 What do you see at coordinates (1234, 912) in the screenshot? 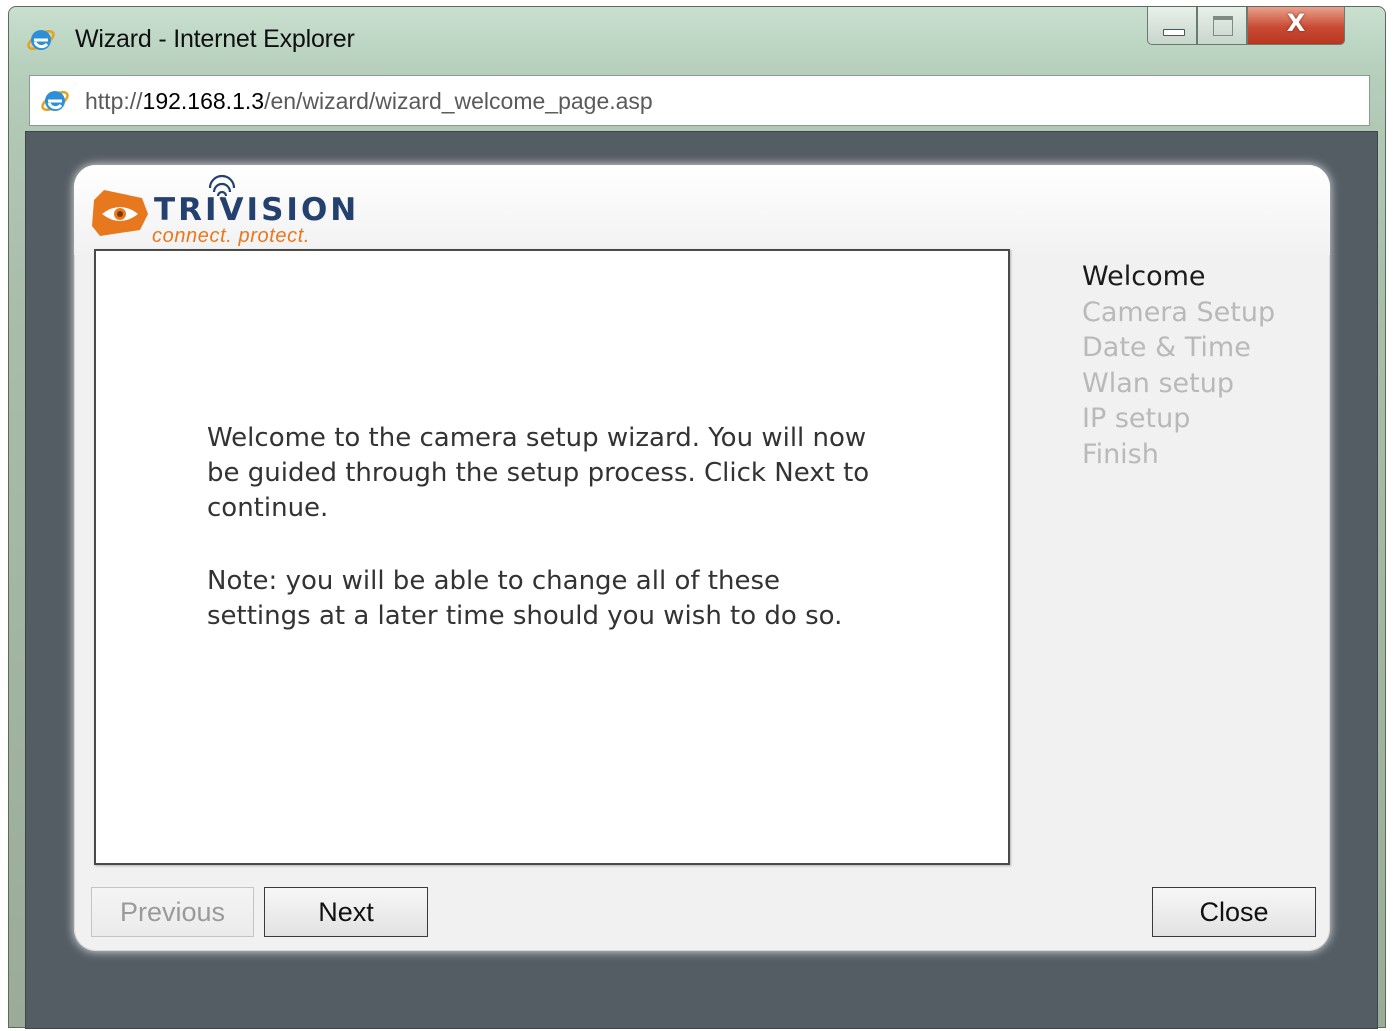
I see `close-button: Close` at bounding box center [1234, 912].